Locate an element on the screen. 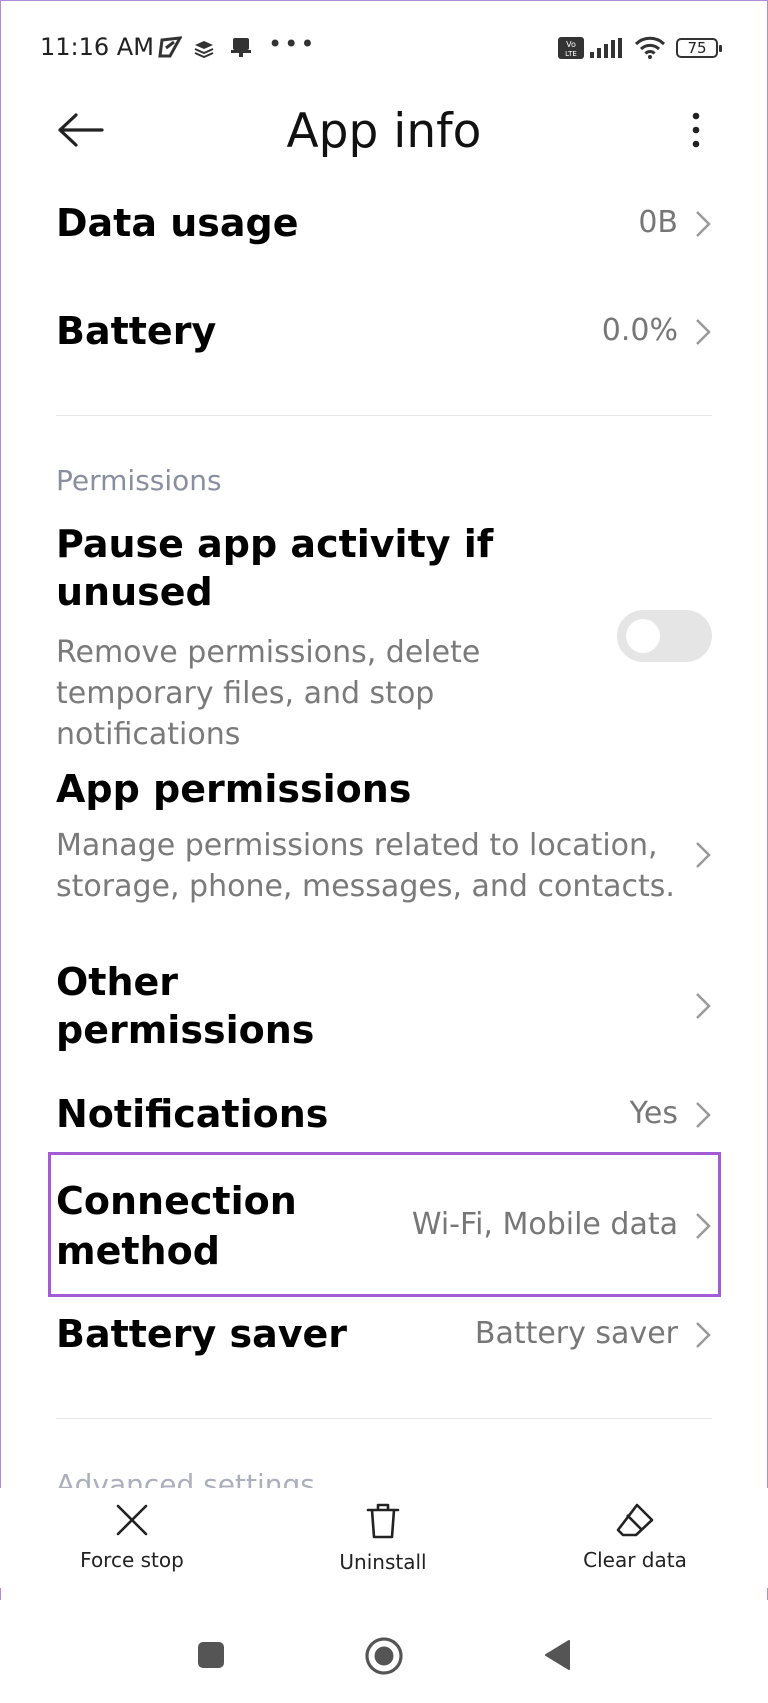  svg-text: Vo is located at coordinates (571, 44).